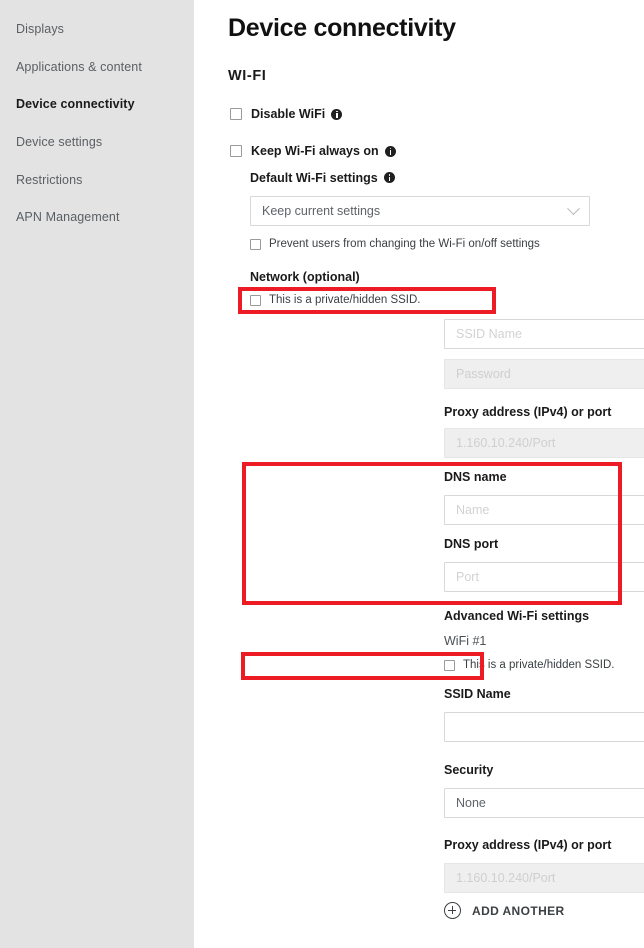 The width and height of the screenshot is (644, 948). What do you see at coordinates (544, 510) in the screenshot?
I see `dns-name-input` at bounding box center [544, 510].